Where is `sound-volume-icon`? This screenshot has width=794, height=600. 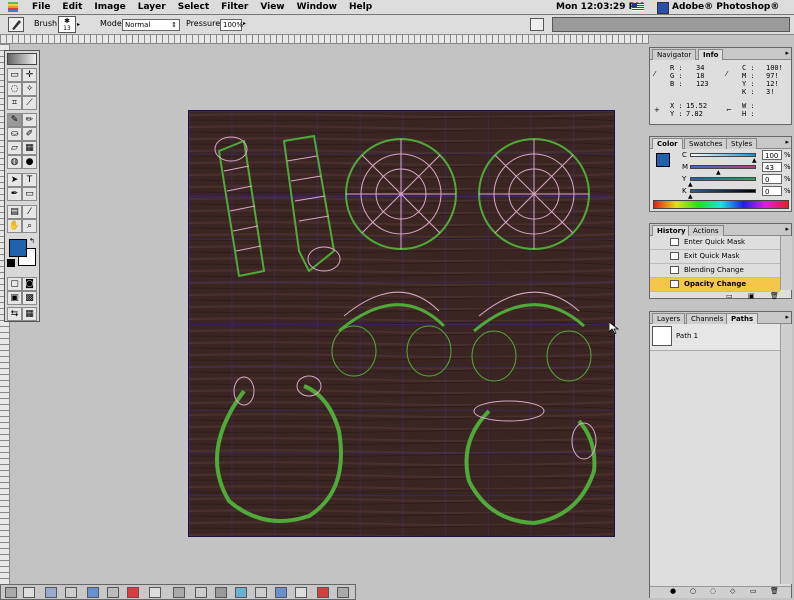
sound-volume-icon is located at coordinates (281, 592).